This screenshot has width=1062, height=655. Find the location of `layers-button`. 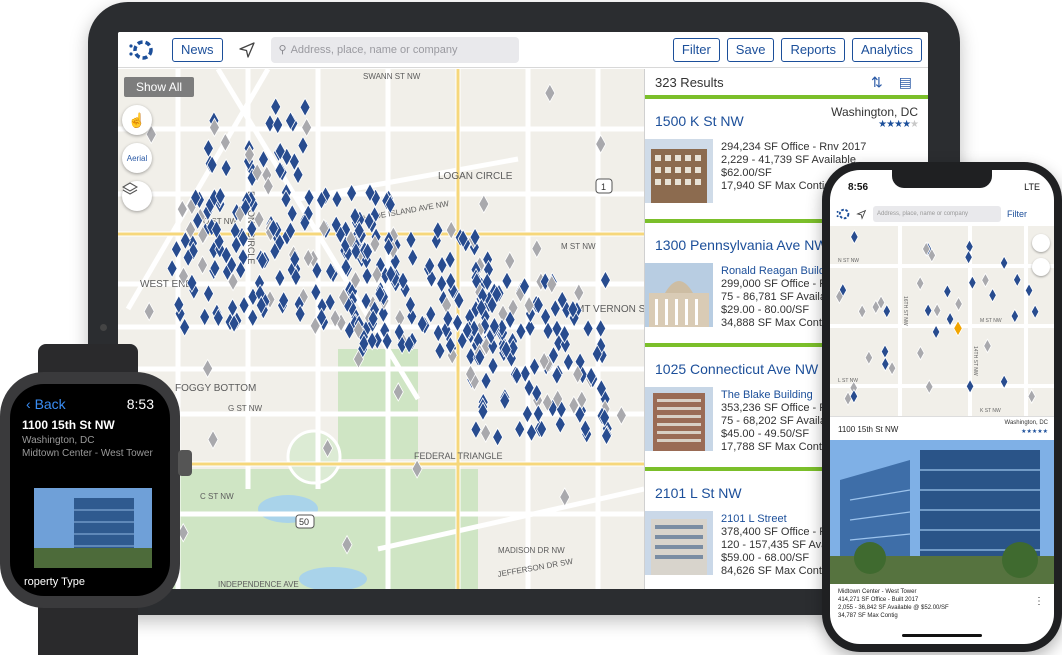

layers-button is located at coordinates (137, 196).